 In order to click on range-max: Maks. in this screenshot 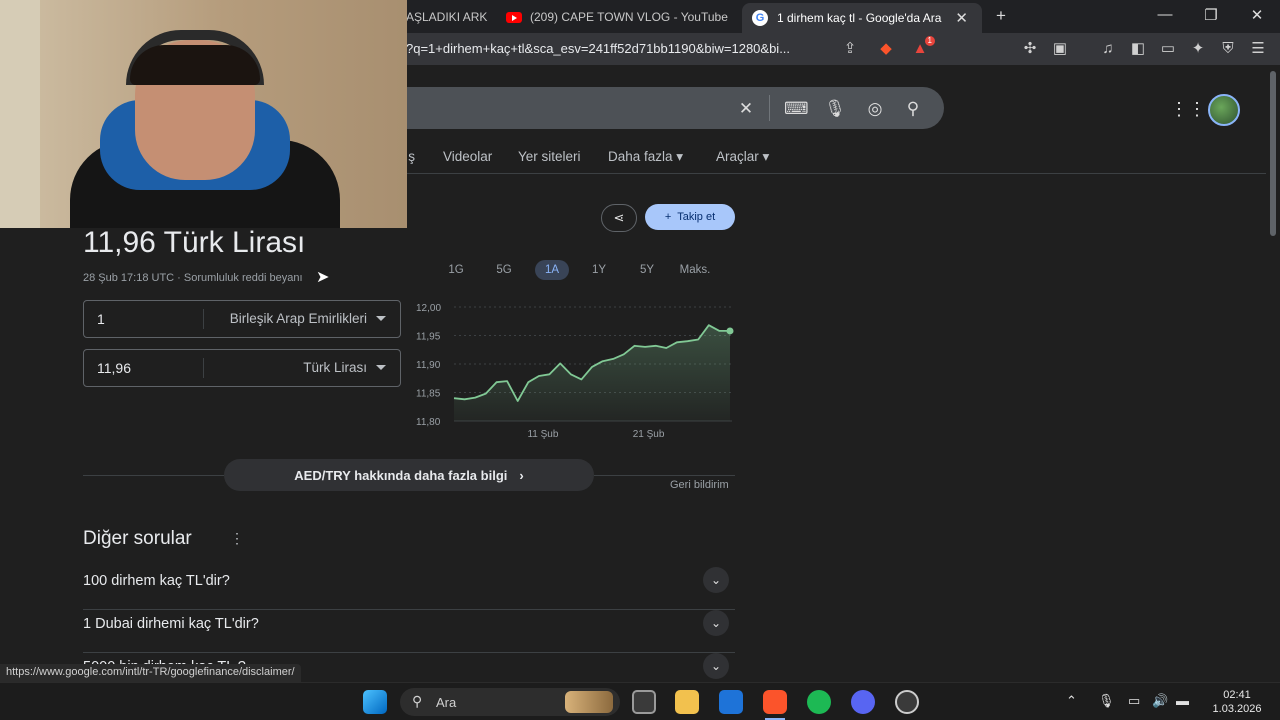, I will do `click(695, 270)`.